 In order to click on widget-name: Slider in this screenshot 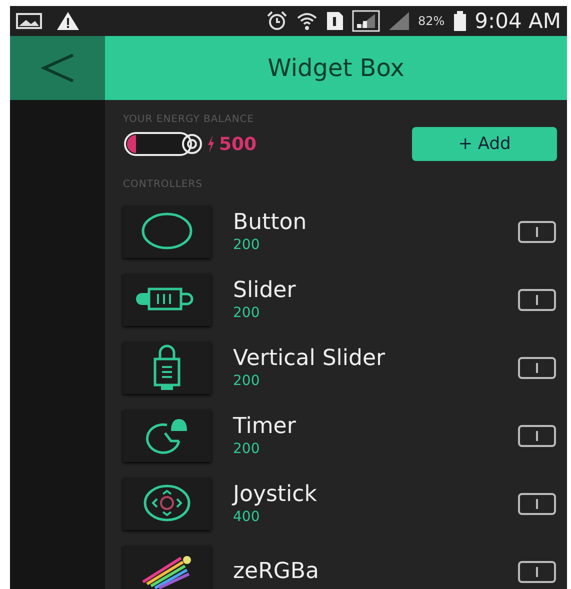, I will do `click(265, 291)`.